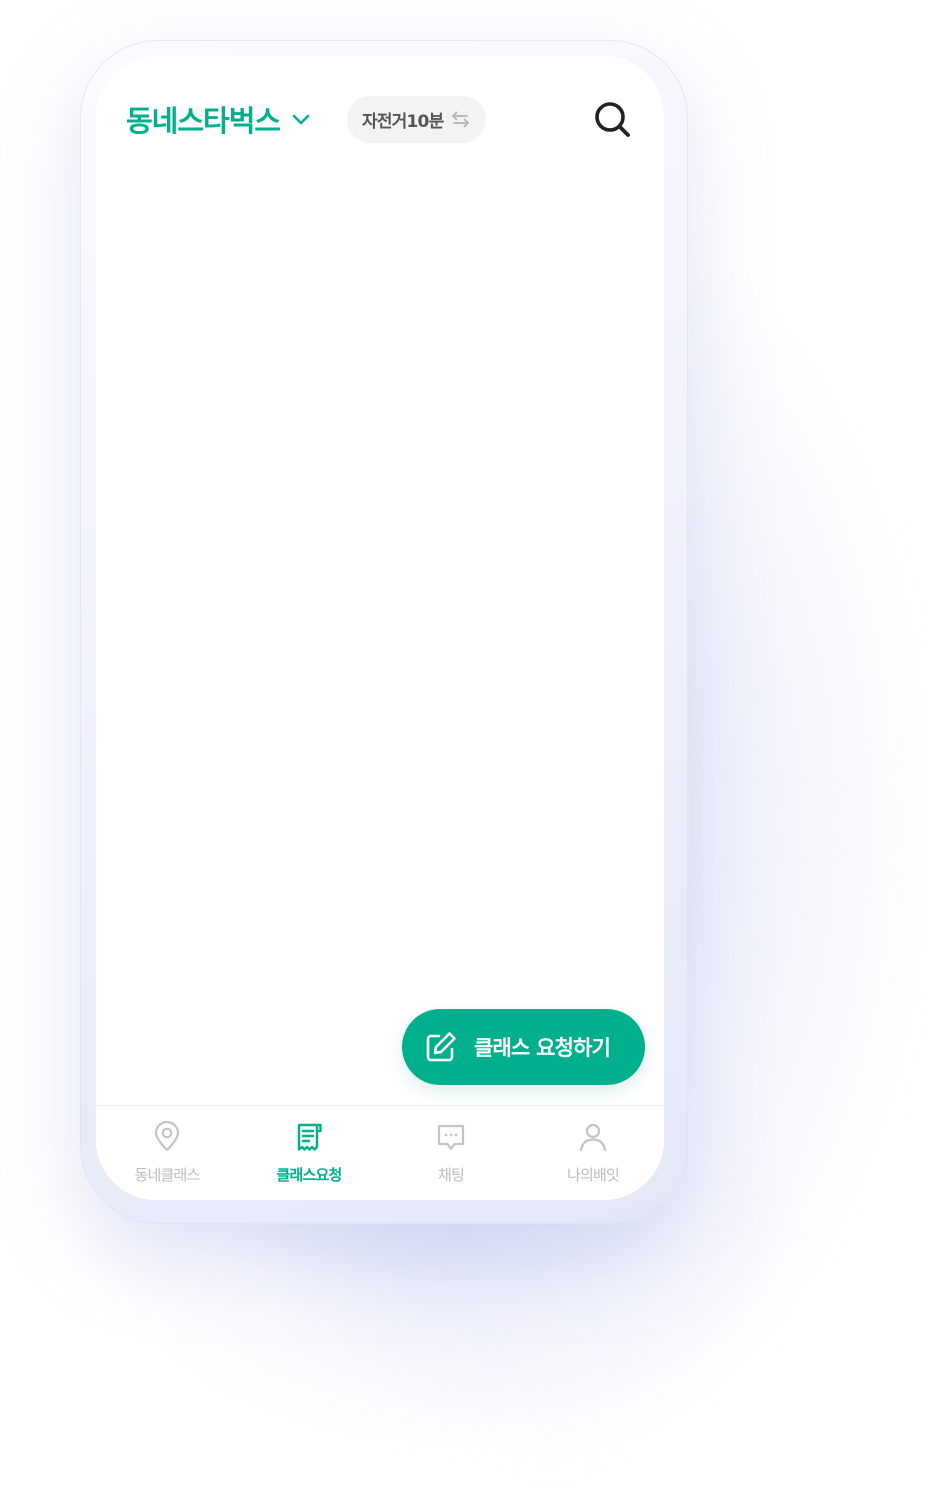 The image size is (928, 1504). What do you see at coordinates (167, 1136) in the screenshot?
I see `location-pin-icon` at bounding box center [167, 1136].